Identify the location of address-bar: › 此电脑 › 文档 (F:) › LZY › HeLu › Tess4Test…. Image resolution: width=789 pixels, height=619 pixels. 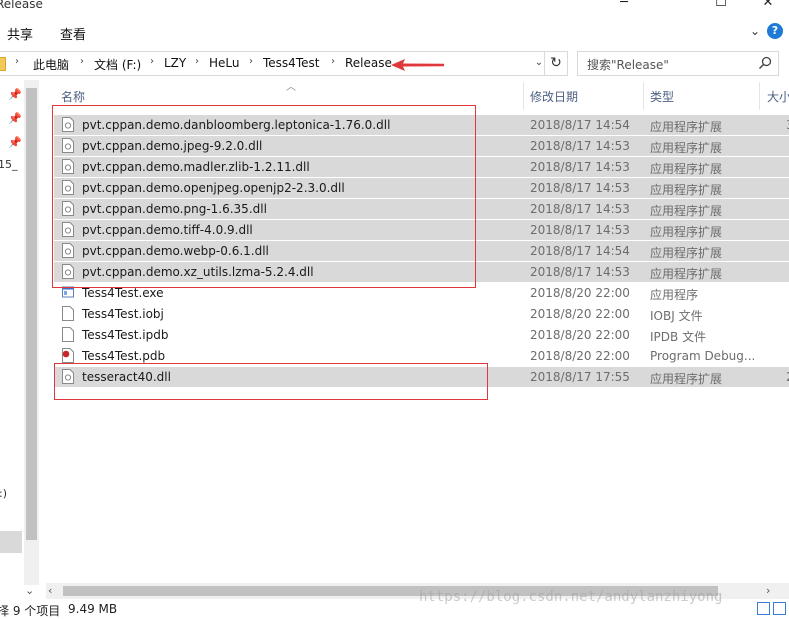
(272, 63).